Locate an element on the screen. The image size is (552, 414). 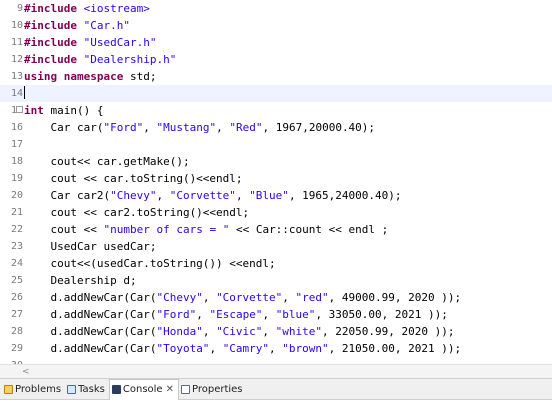
line-number: 23 is located at coordinates (16, 246).